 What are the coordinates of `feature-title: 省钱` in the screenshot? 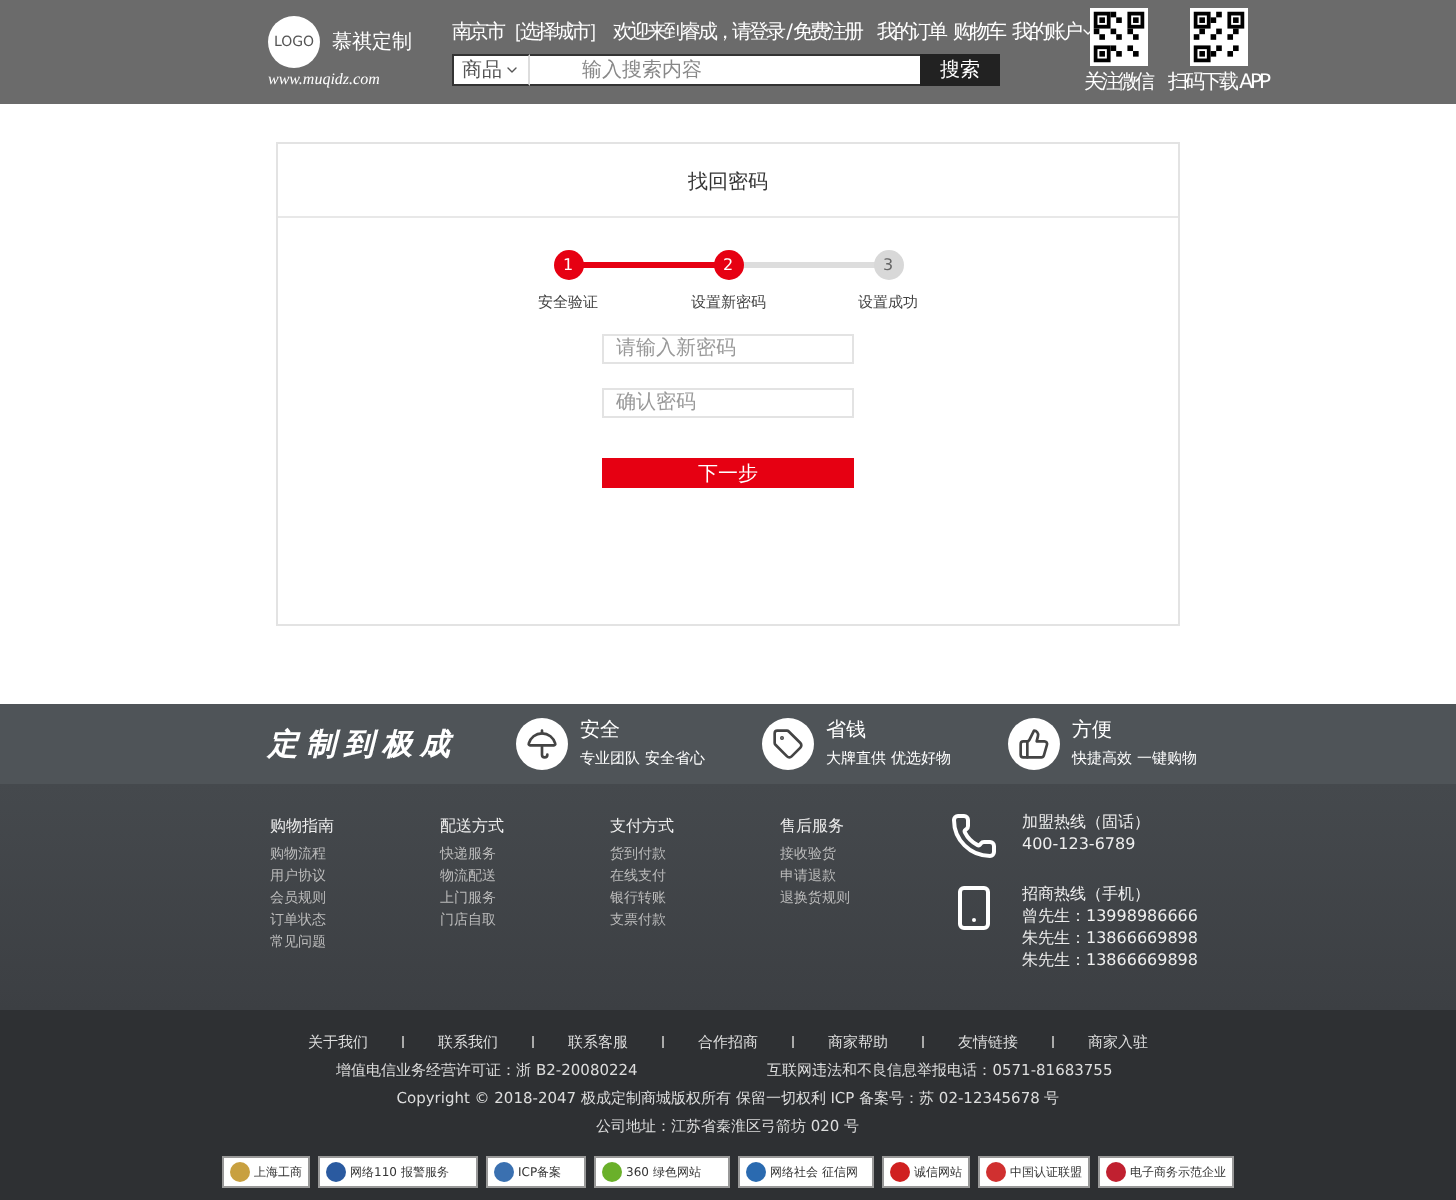 It's located at (847, 730).